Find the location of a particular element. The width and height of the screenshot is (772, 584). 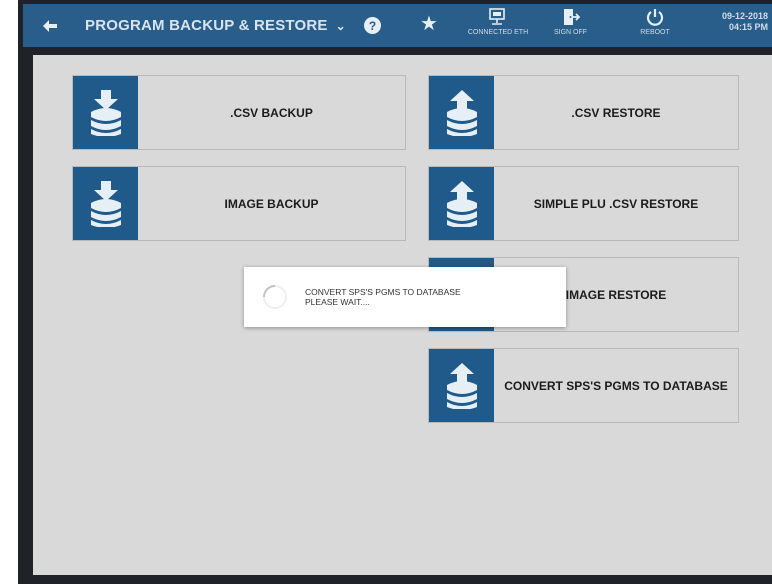

sign-off-button: SIGN OFF is located at coordinates (570, 21).